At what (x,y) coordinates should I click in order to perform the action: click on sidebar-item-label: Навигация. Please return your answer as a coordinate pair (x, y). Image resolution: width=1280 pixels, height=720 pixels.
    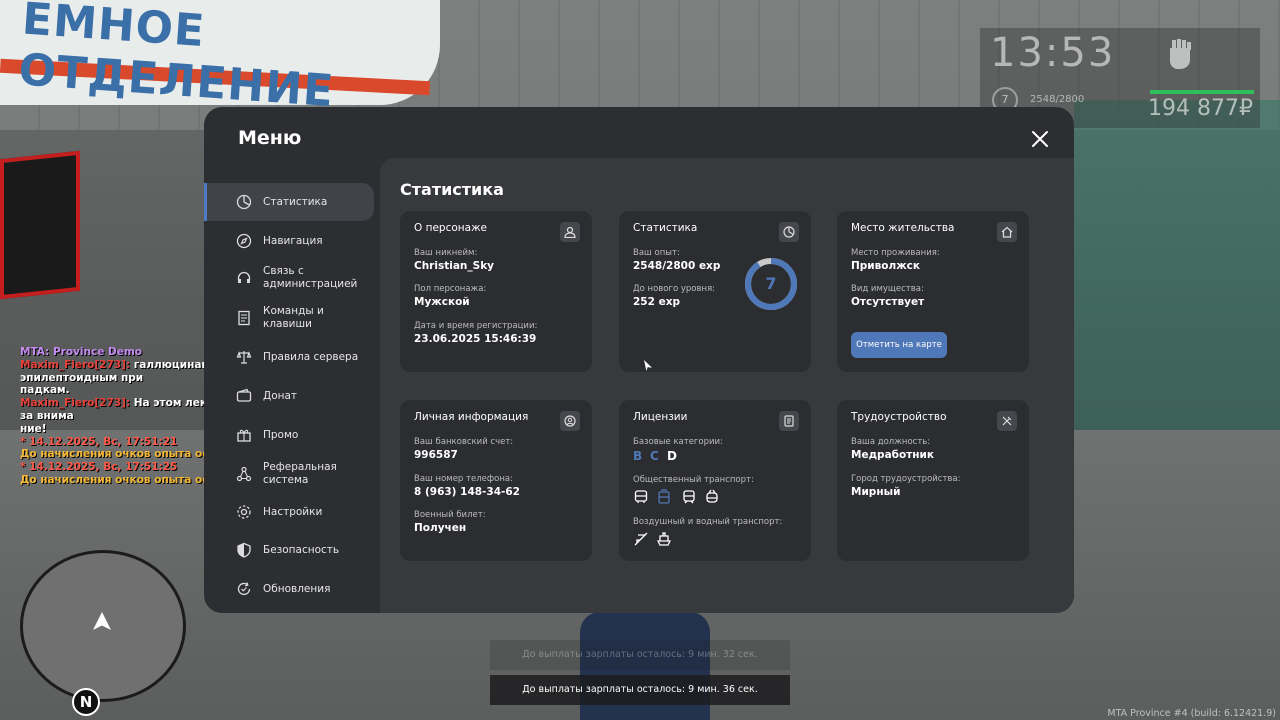
    Looking at the image, I should click on (293, 240).